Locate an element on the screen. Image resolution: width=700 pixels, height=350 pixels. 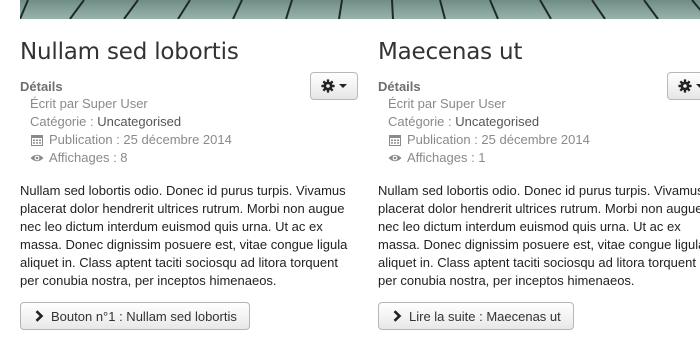
article-title: Nullam sed lobortis is located at coordinates (200, 52).